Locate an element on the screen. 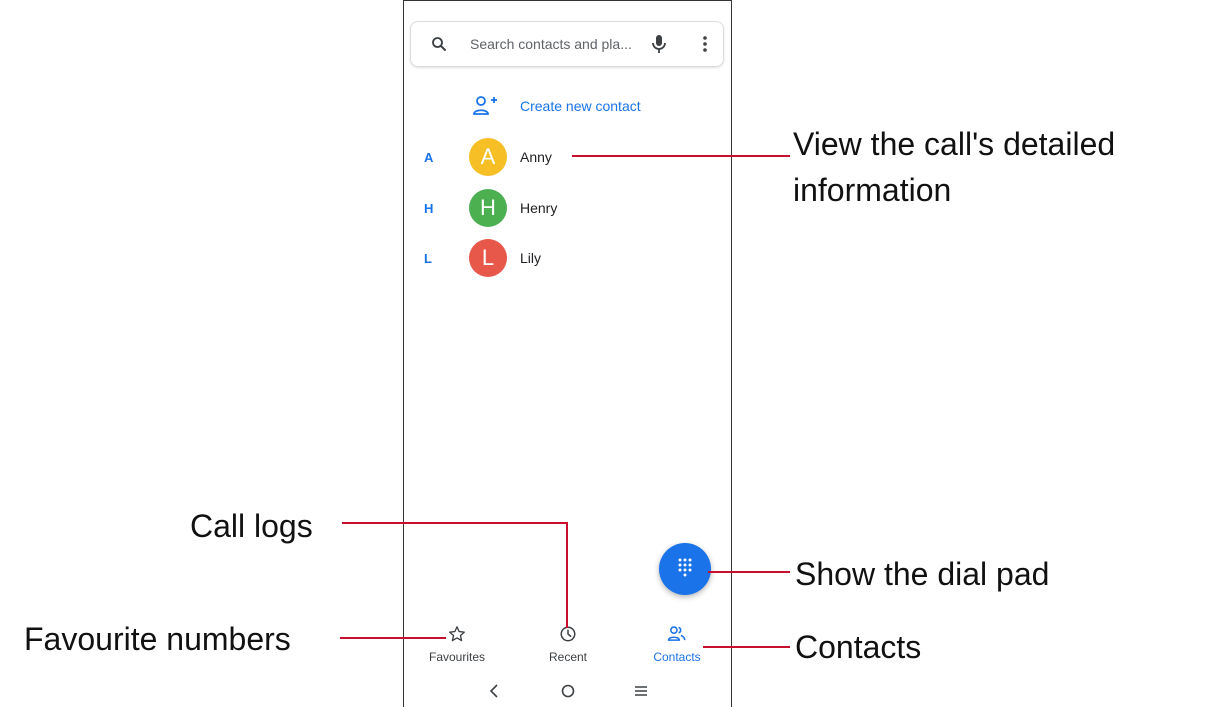 Image resolution: width=1221 pixels, height=707 pixels. back-icon is located at coordinates (494, 691).